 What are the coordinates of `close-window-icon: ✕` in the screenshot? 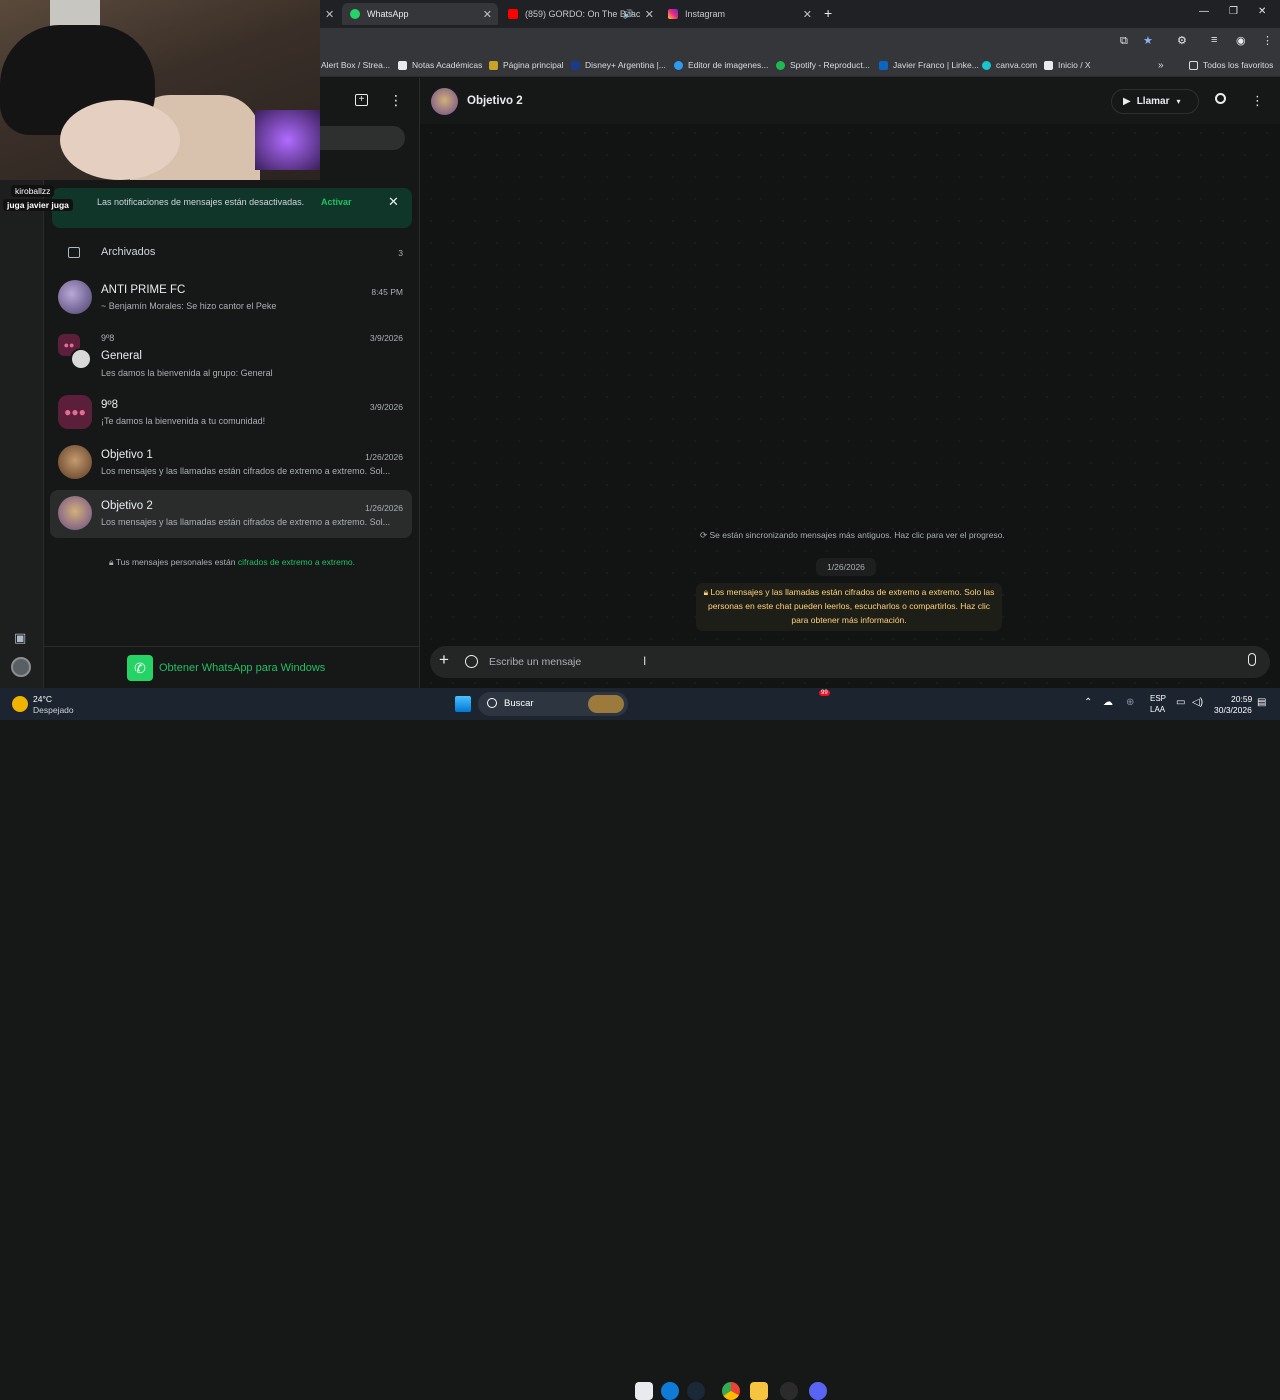 It's located at (1262, 11).